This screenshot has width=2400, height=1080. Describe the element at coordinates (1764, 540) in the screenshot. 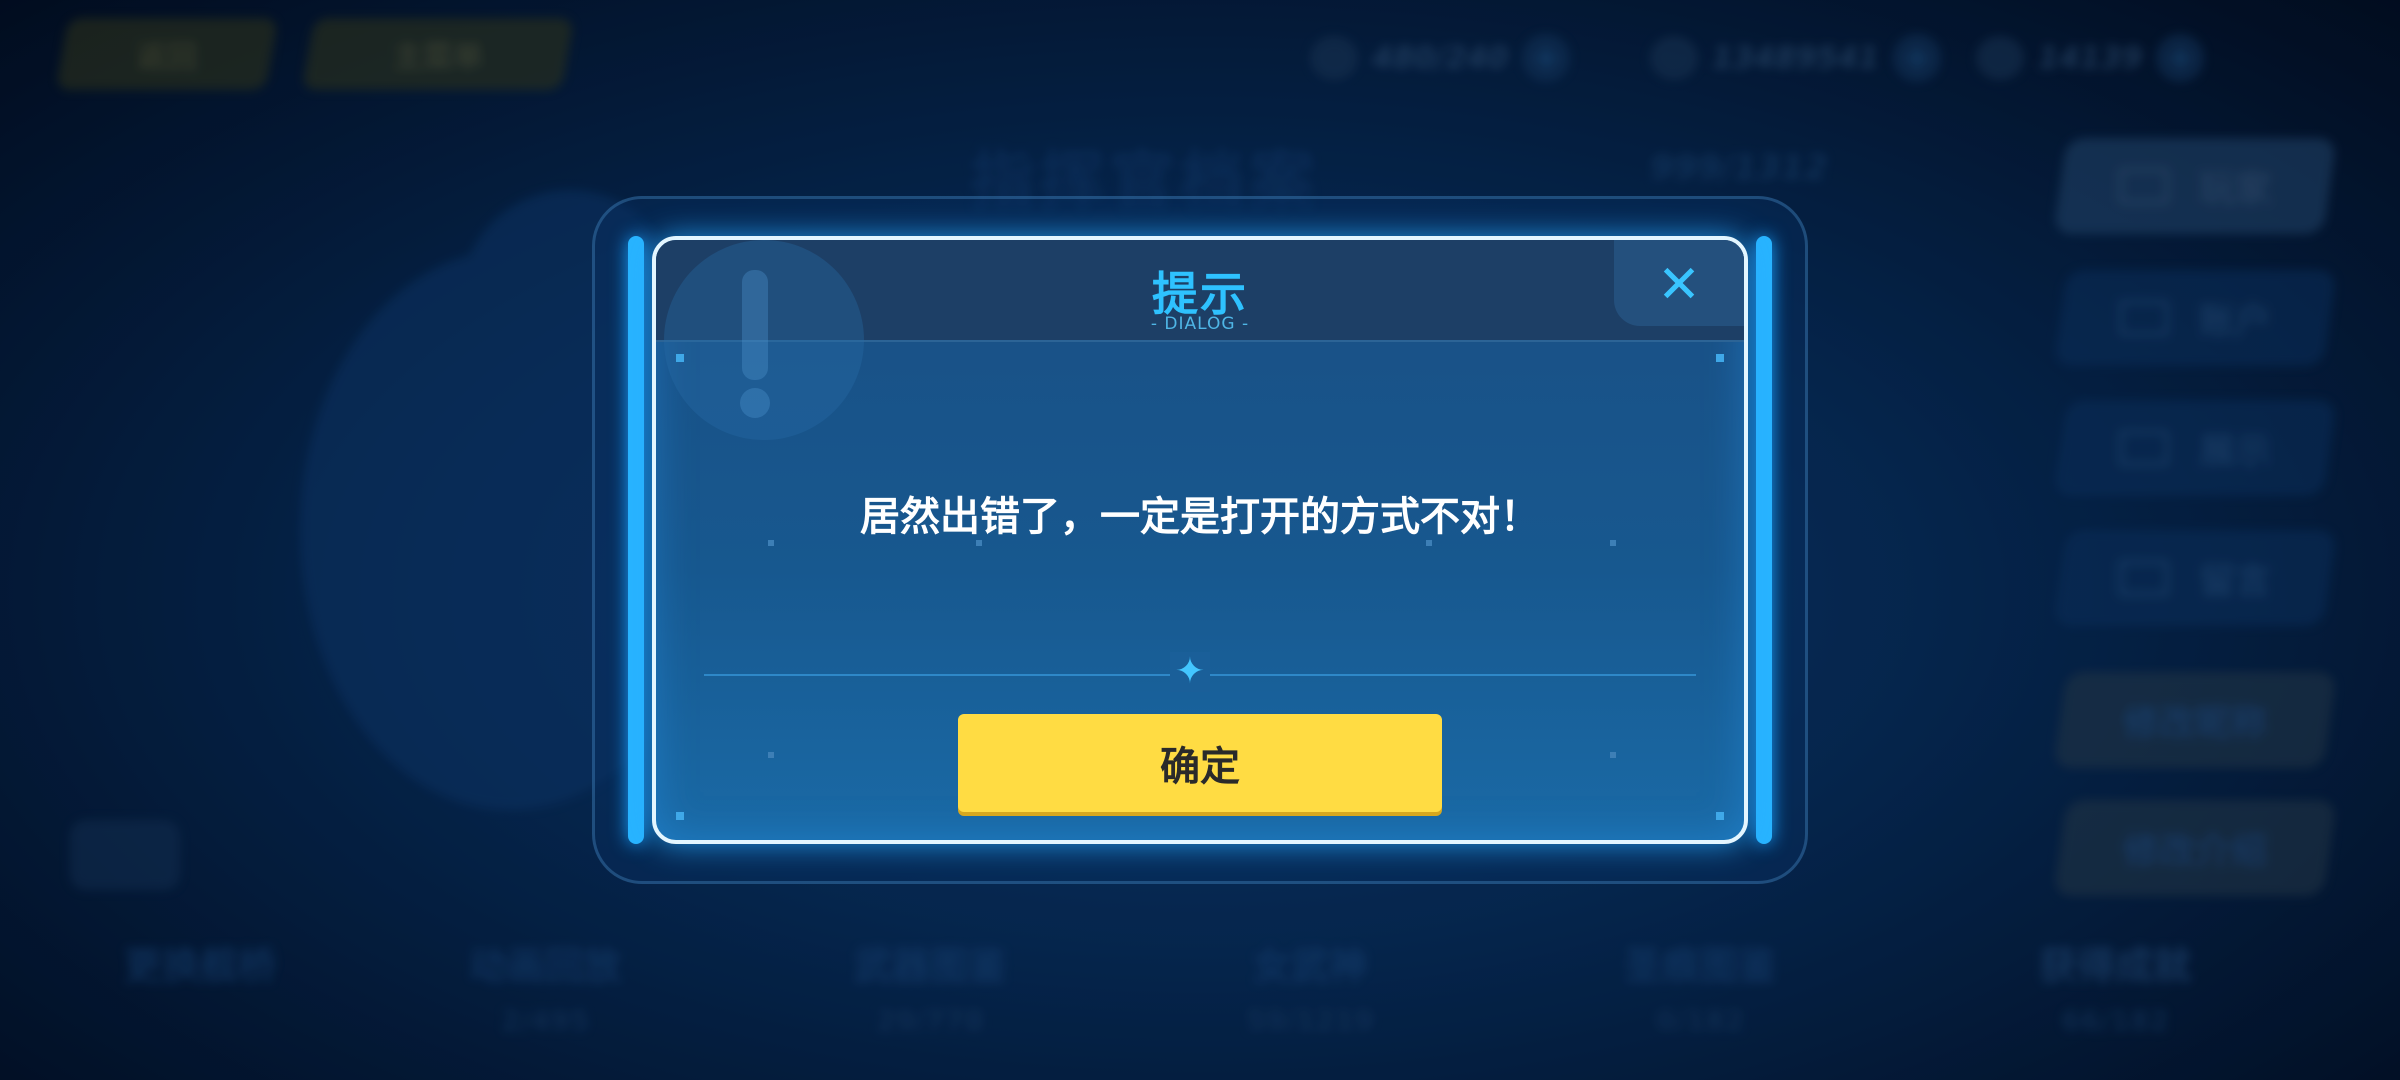

I see `dialog-right-bracket` at that location.